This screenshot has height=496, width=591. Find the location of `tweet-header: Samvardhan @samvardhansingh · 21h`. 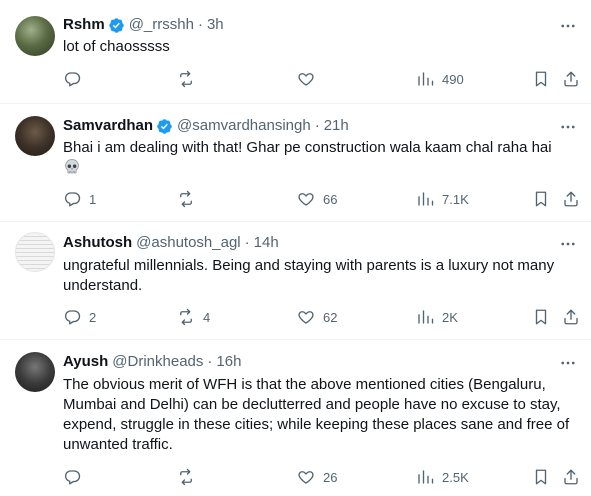

tweet-header: Samvardhan @samvardhansingh · 21h is located at coordinates (206, 126).